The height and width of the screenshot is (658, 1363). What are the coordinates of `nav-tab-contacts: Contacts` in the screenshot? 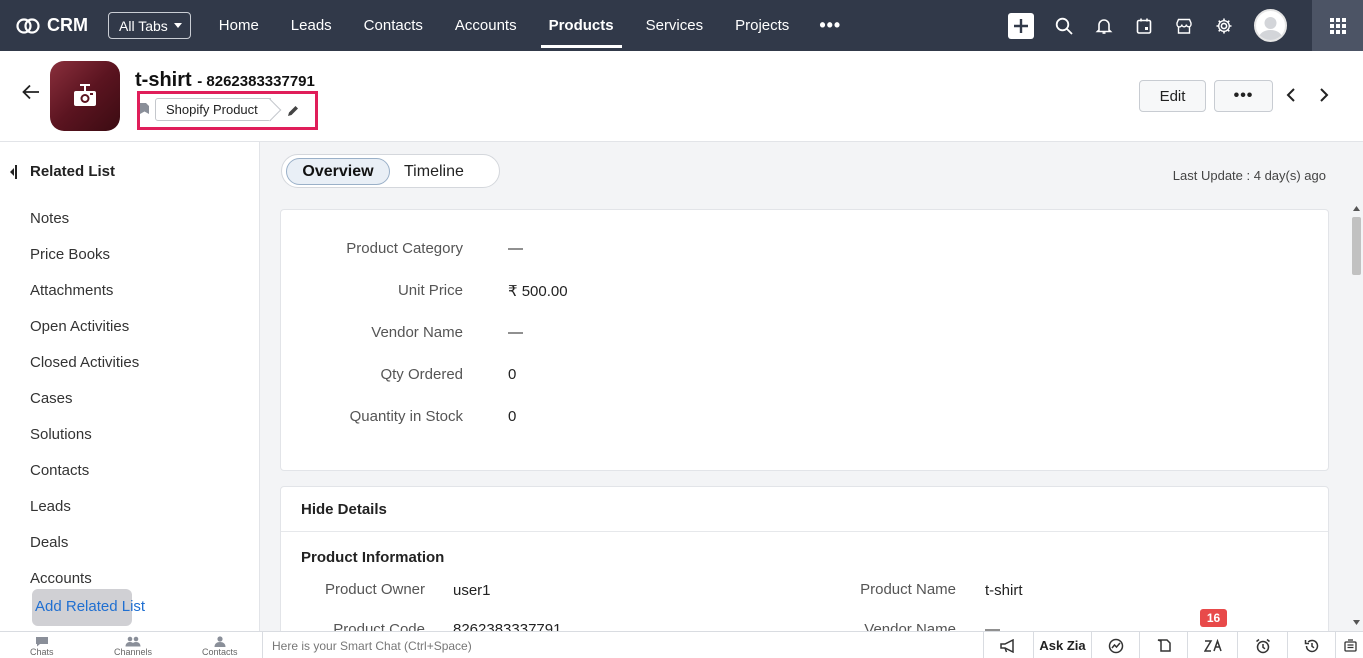 It's located at (393, 25).